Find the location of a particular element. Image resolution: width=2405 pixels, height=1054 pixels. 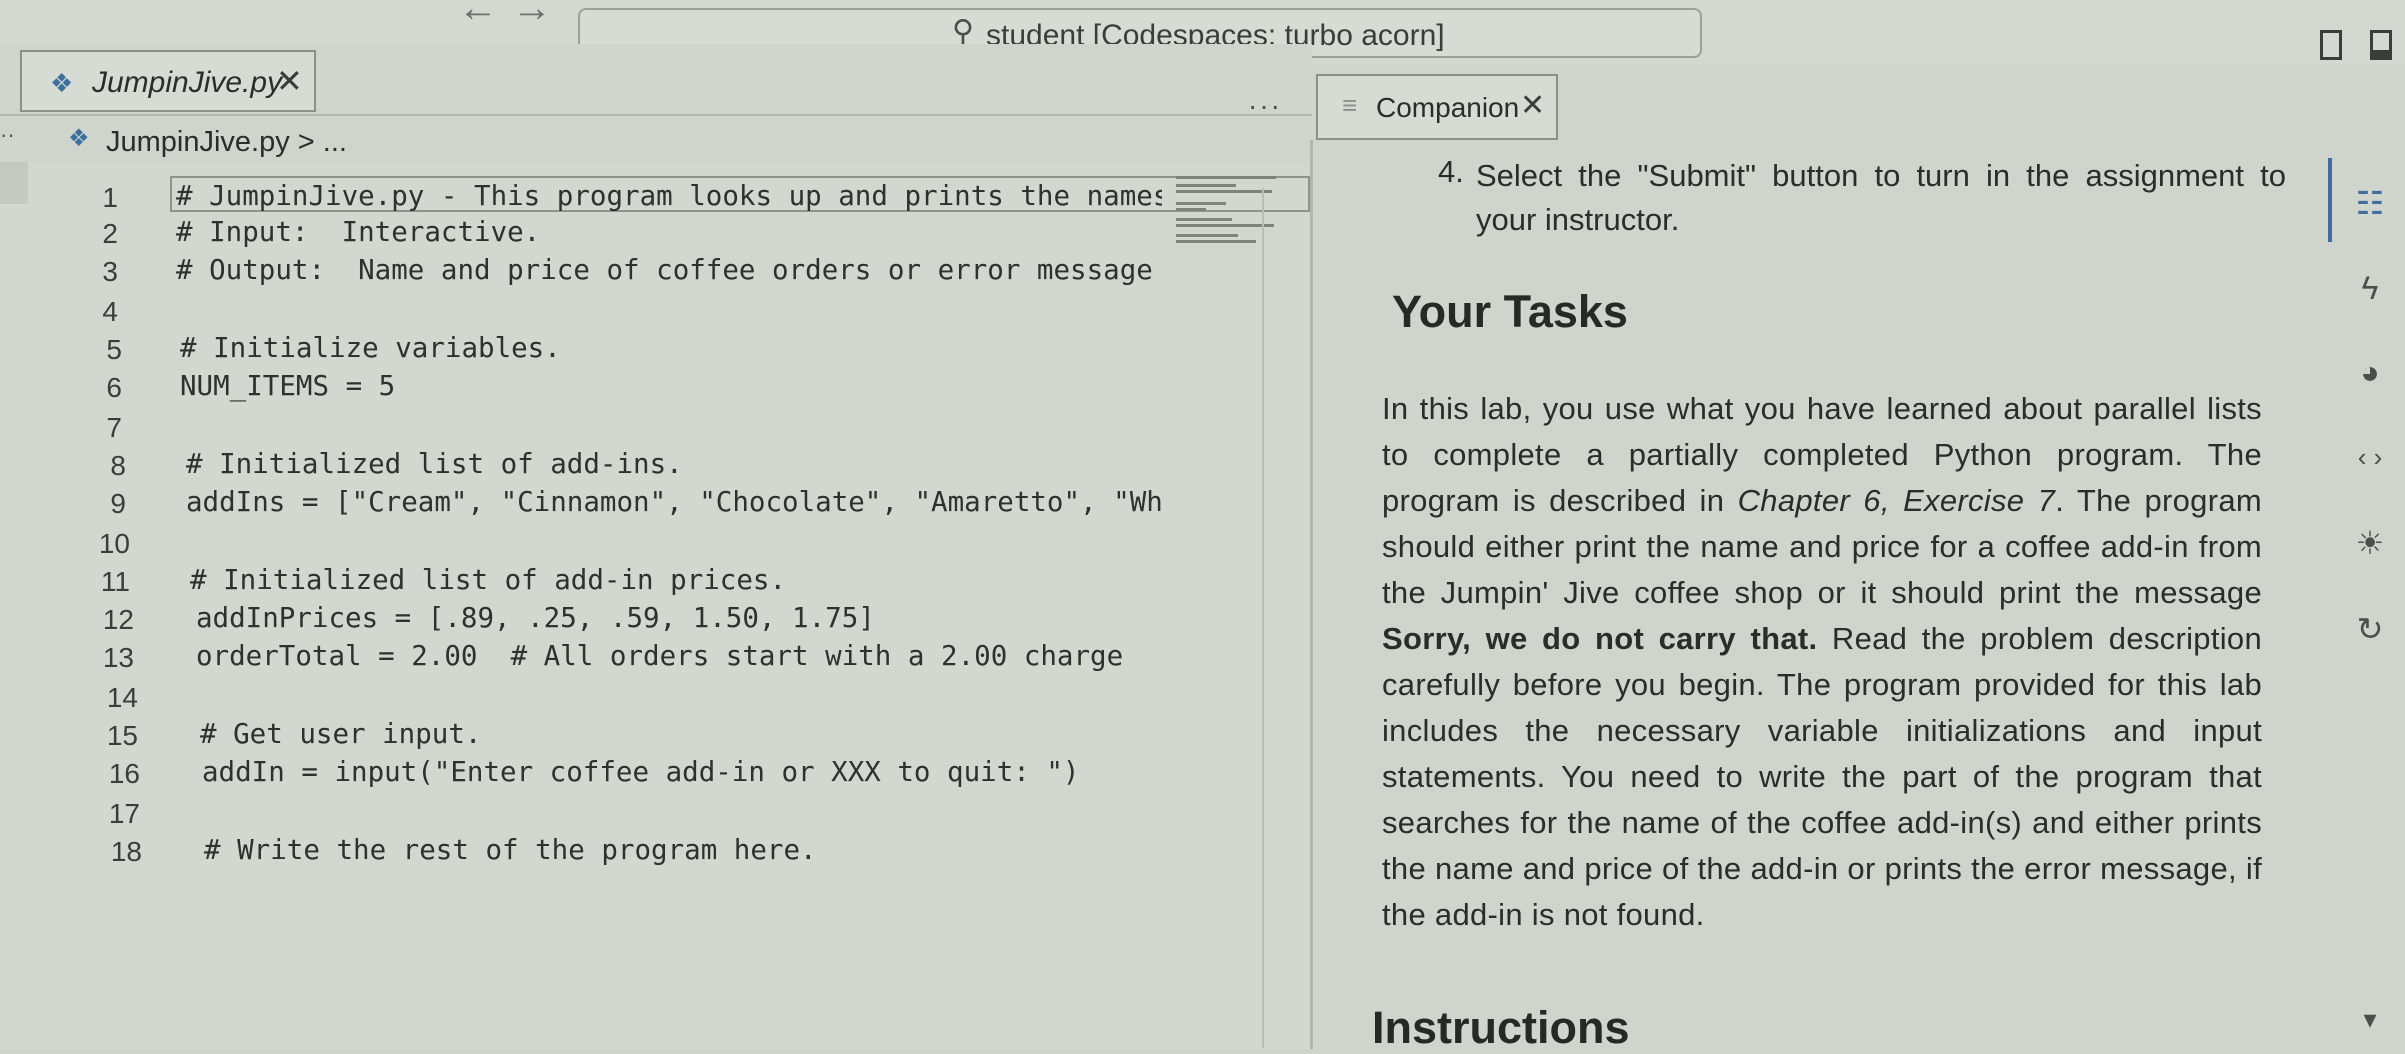

refresh-icon: ↻ is located at coordinates (2370, 629).